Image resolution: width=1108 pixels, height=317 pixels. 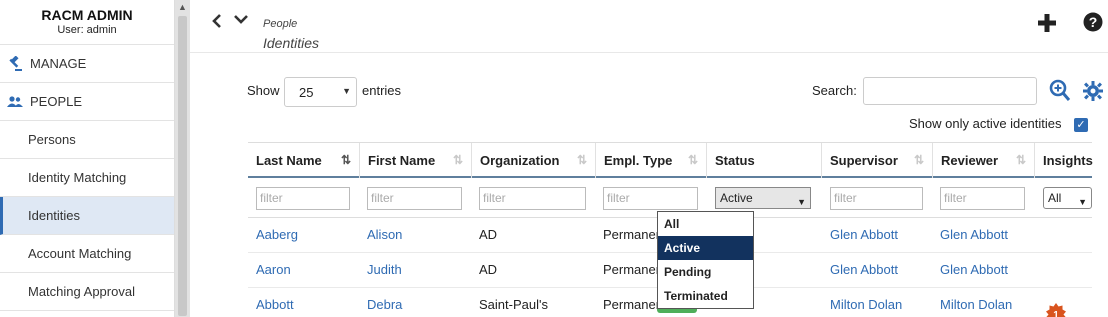 What do you see at coordinates (87, 102) in the screenshot?
I see `sidebar-section-people: PEOPLE` at bounding box center [87, 102].